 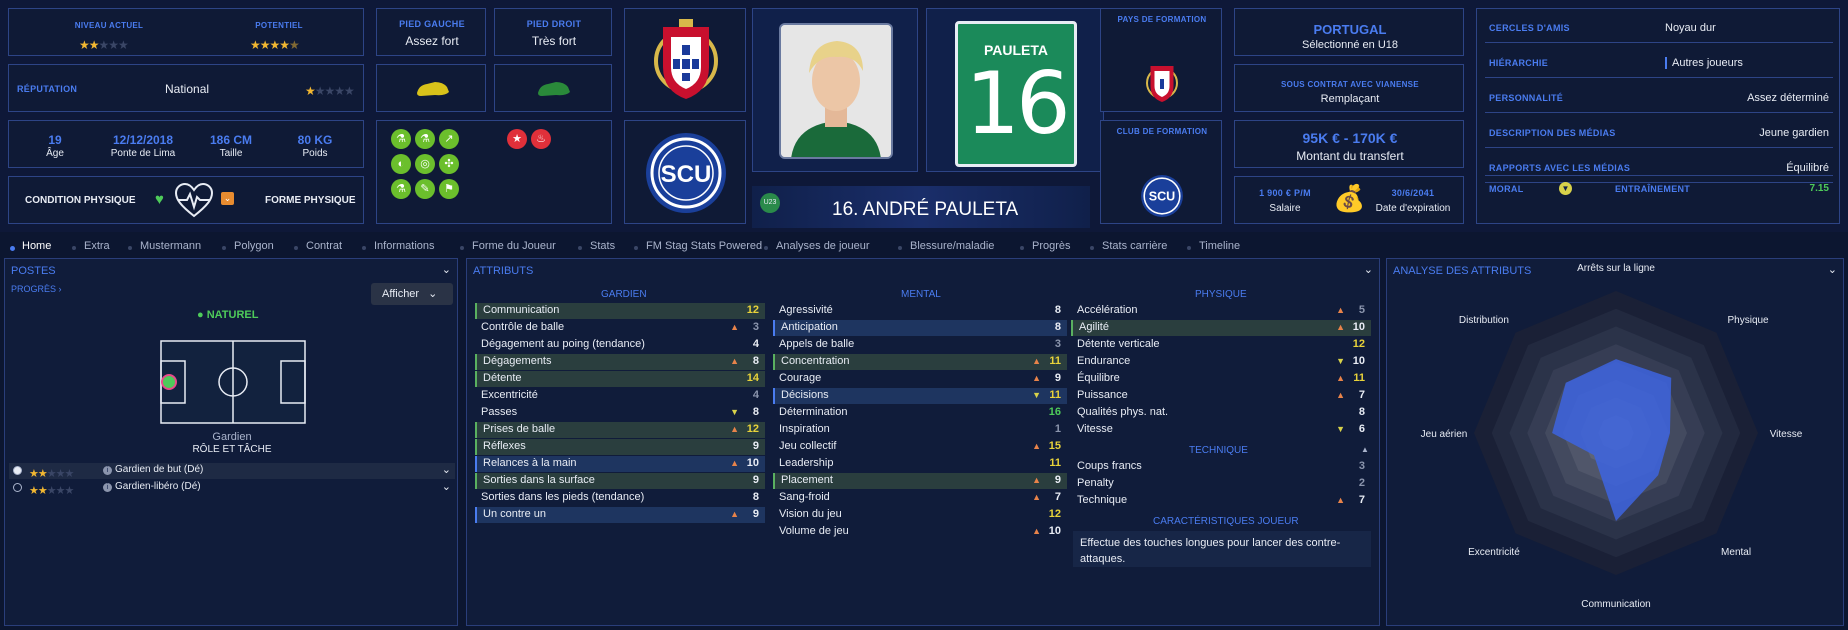 What do you see at coordinates (143, 153) in the screenshot?
I see `bio-label: Ponte de Lima` at bounding box center [143, 153].